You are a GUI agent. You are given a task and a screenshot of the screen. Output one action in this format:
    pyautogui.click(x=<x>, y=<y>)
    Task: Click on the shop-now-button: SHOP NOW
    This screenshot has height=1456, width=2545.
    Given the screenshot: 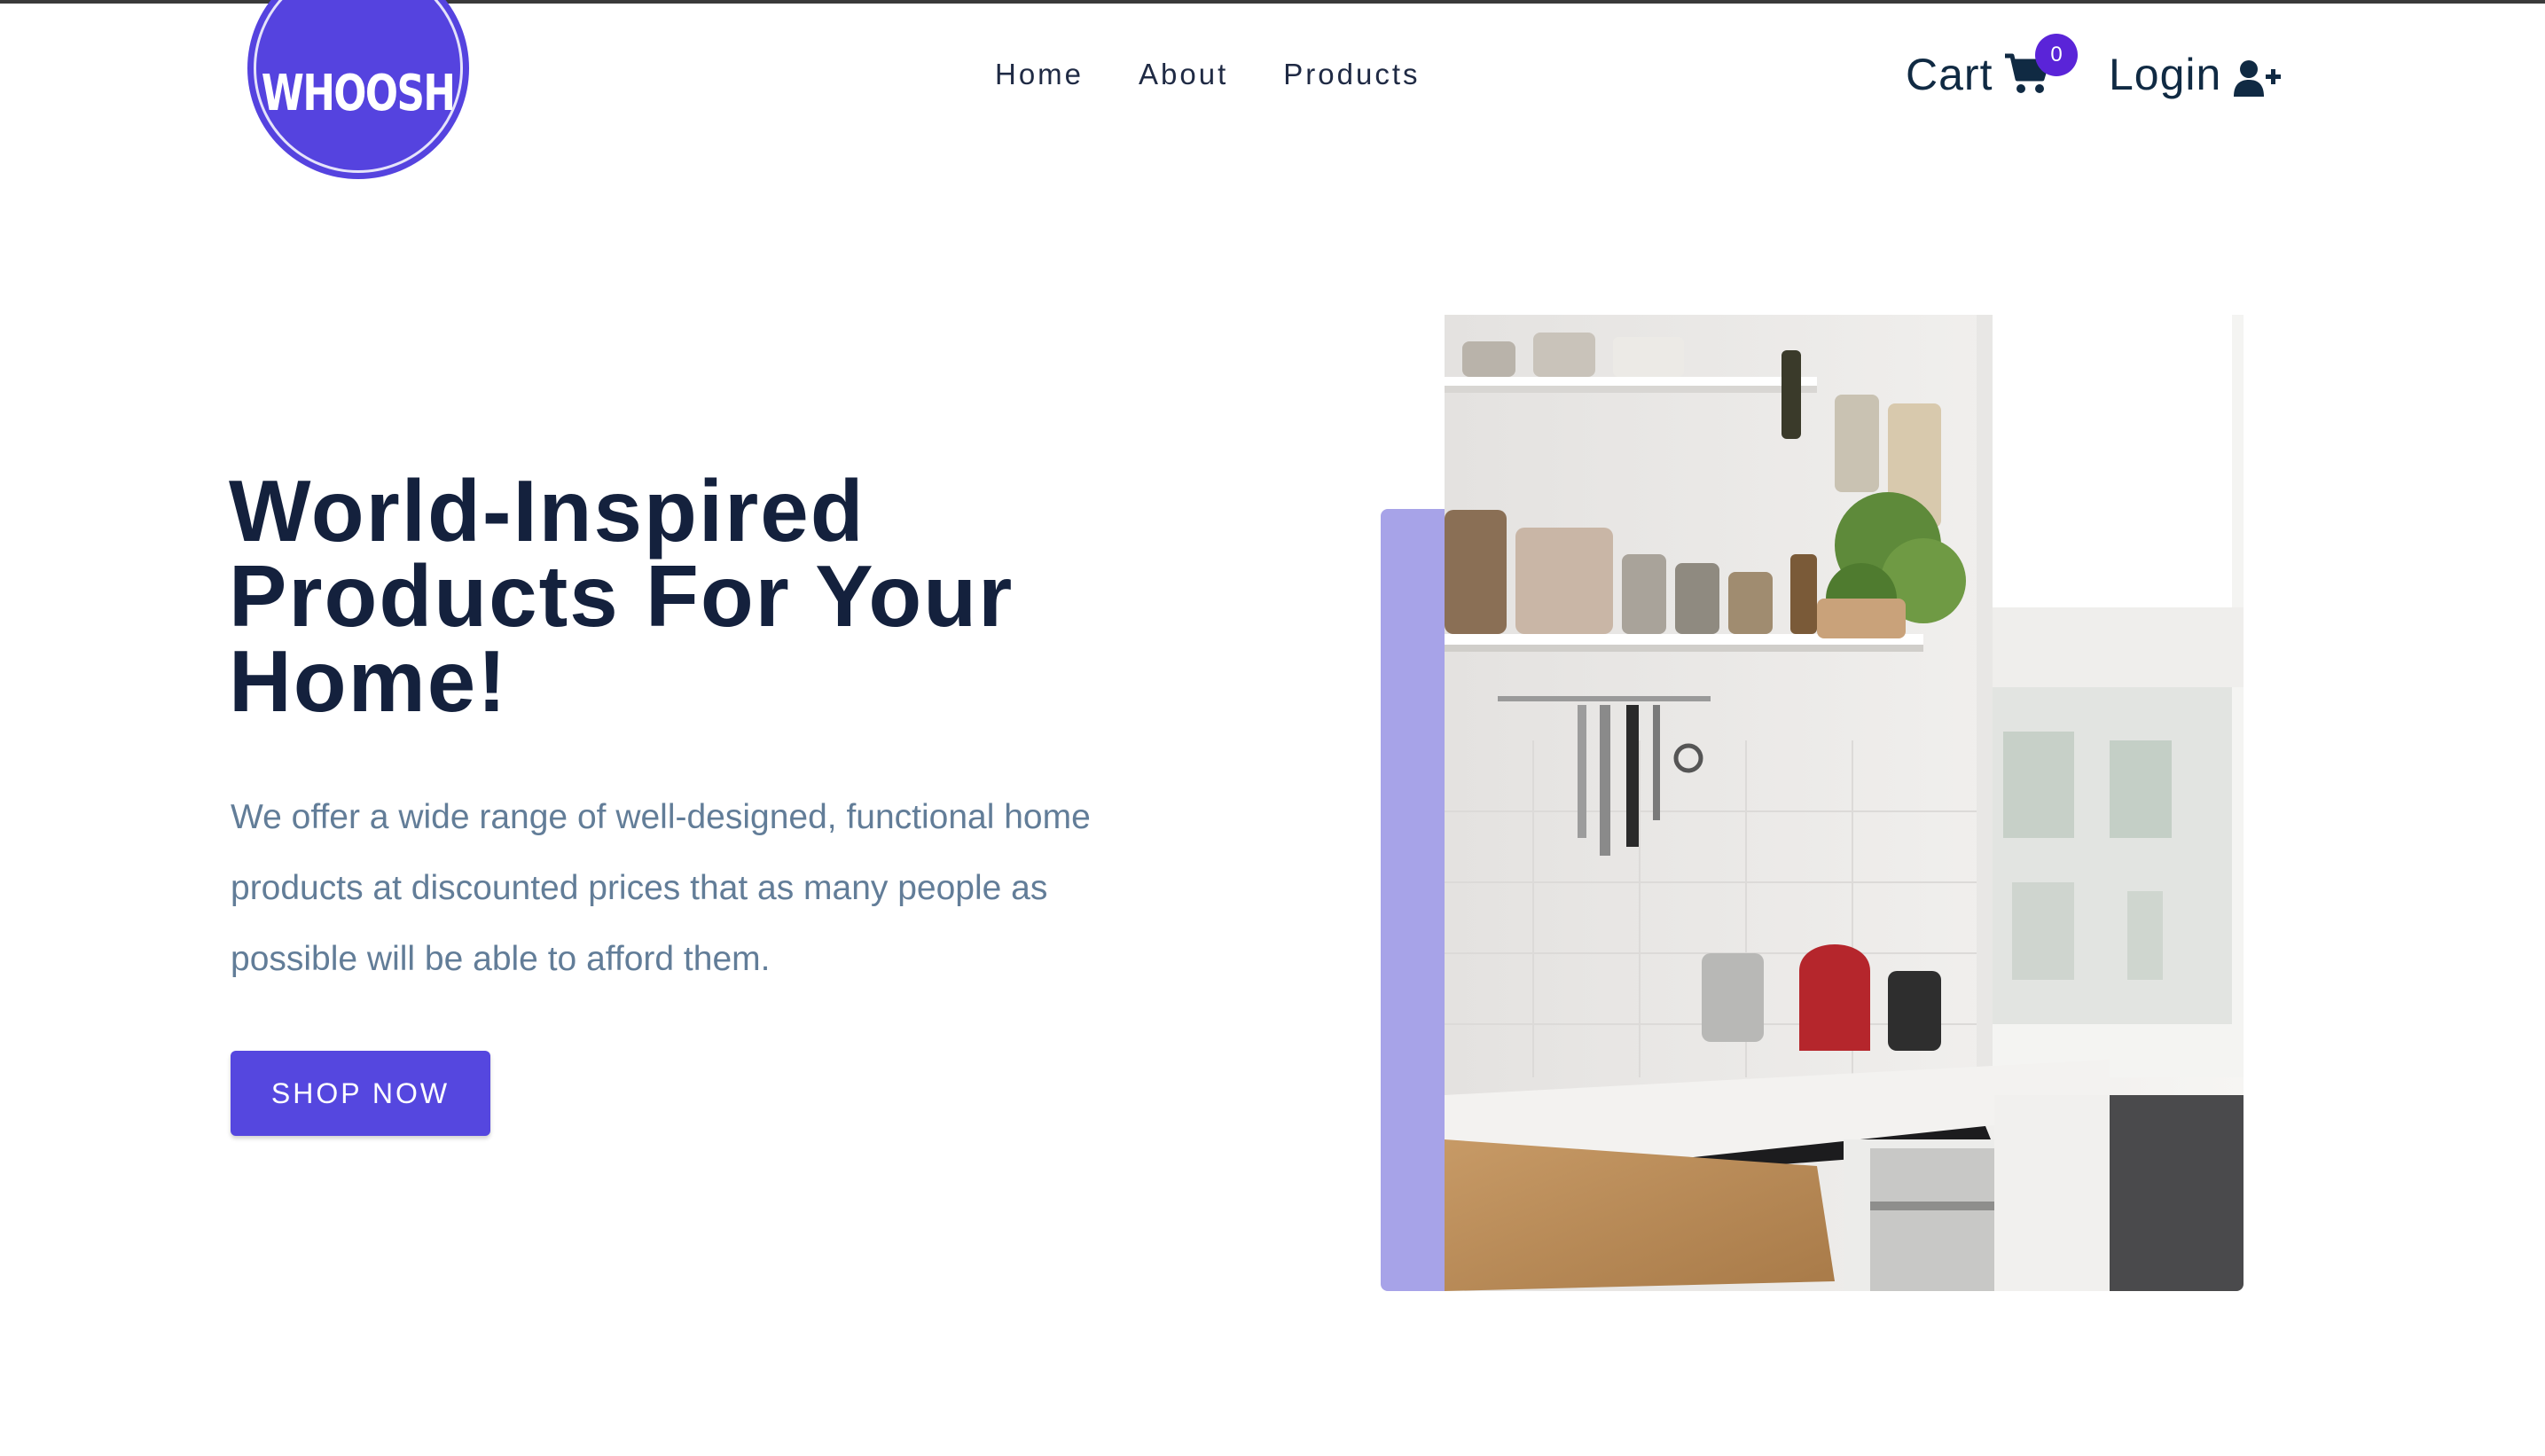 What is the action you would take?
    pyautogui.click(x=361, y=1093)
    